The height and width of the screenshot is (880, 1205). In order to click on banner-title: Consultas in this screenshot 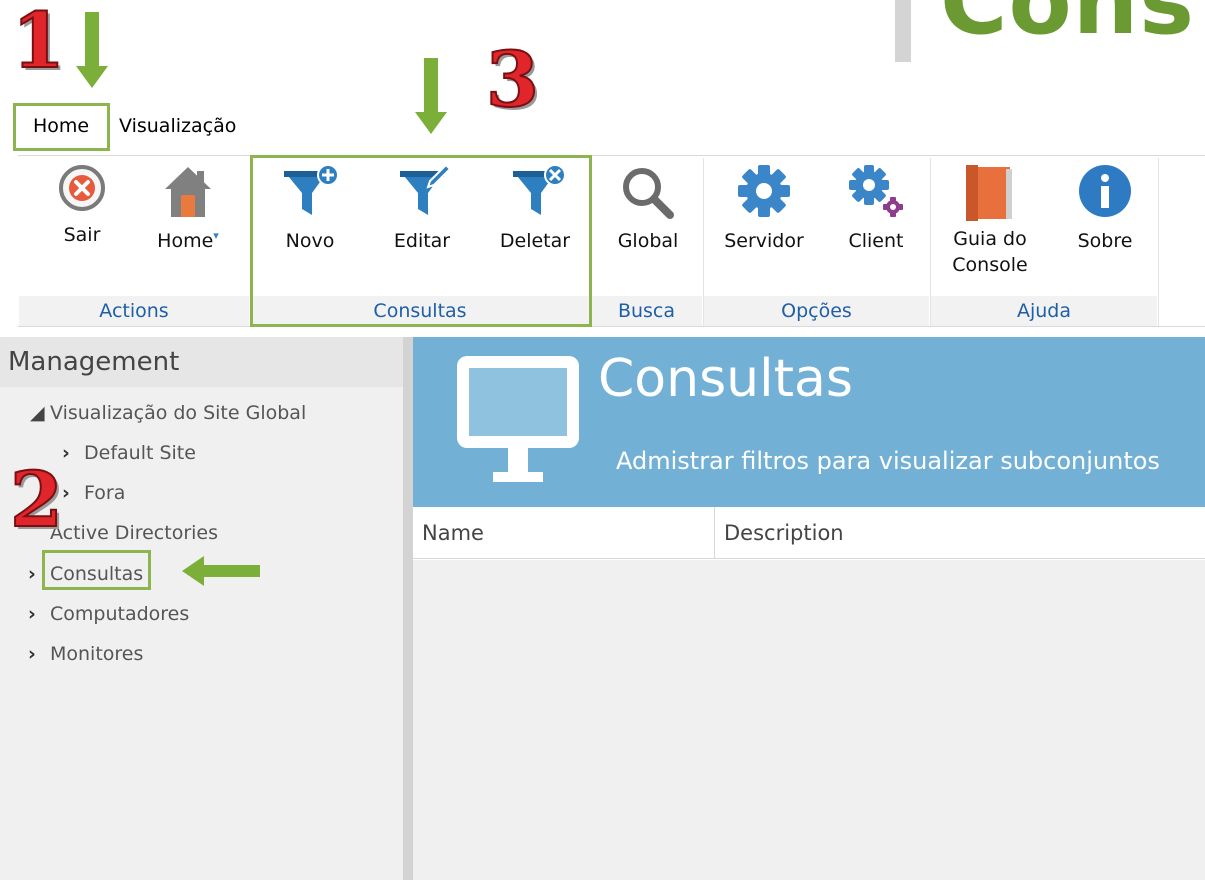, I will do `click(725, 379)`.